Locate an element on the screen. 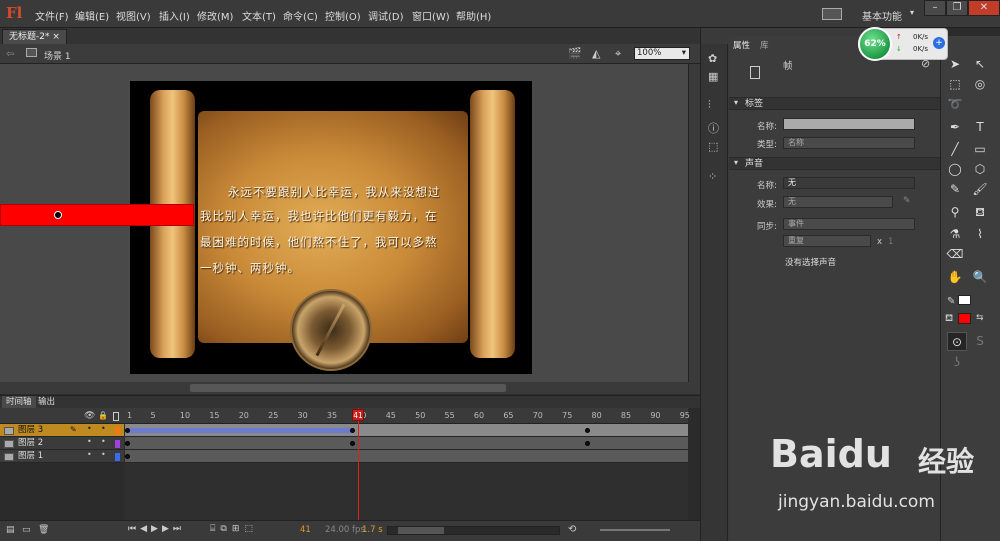 Image resolution: width=1000 pixels, height=541 pixels. rectangle-tool-icon: ▭ is located at coordinates (980, 149).